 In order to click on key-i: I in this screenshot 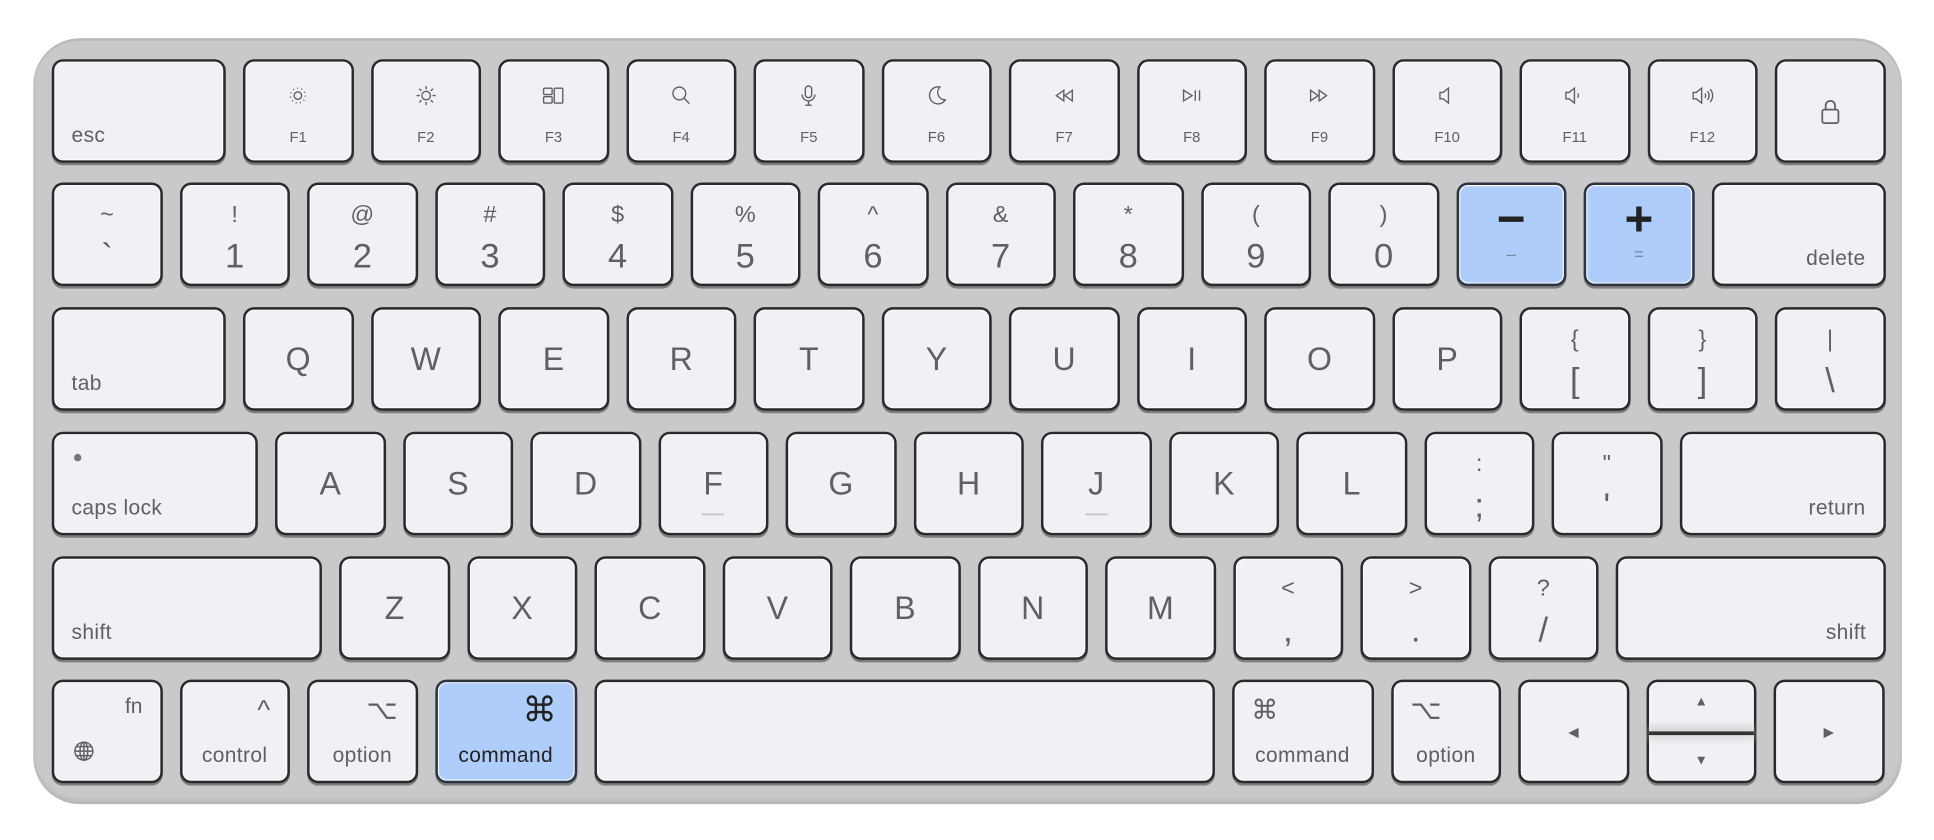, I will do `click(1191, 359)`.